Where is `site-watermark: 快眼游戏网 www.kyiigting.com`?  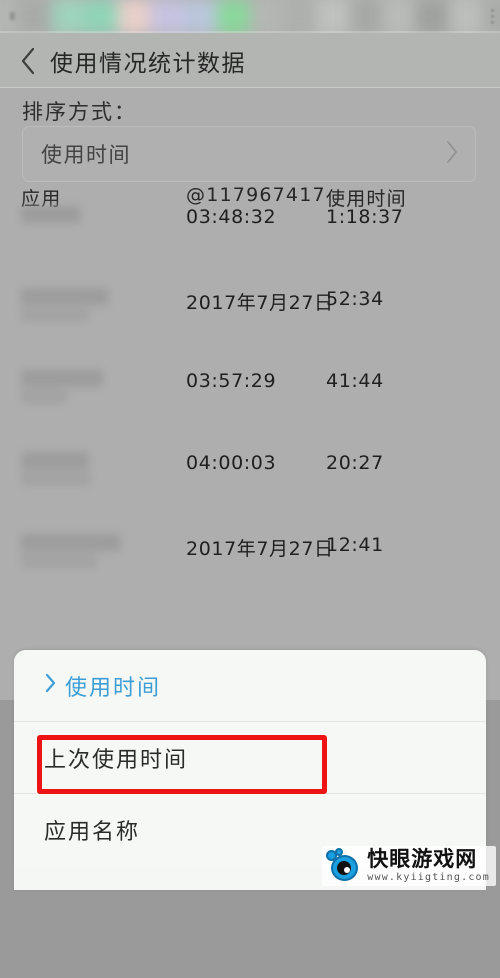 site-watermark: 快眼游戏网 www.kyiigting.com is located at coordinates (409, 866).